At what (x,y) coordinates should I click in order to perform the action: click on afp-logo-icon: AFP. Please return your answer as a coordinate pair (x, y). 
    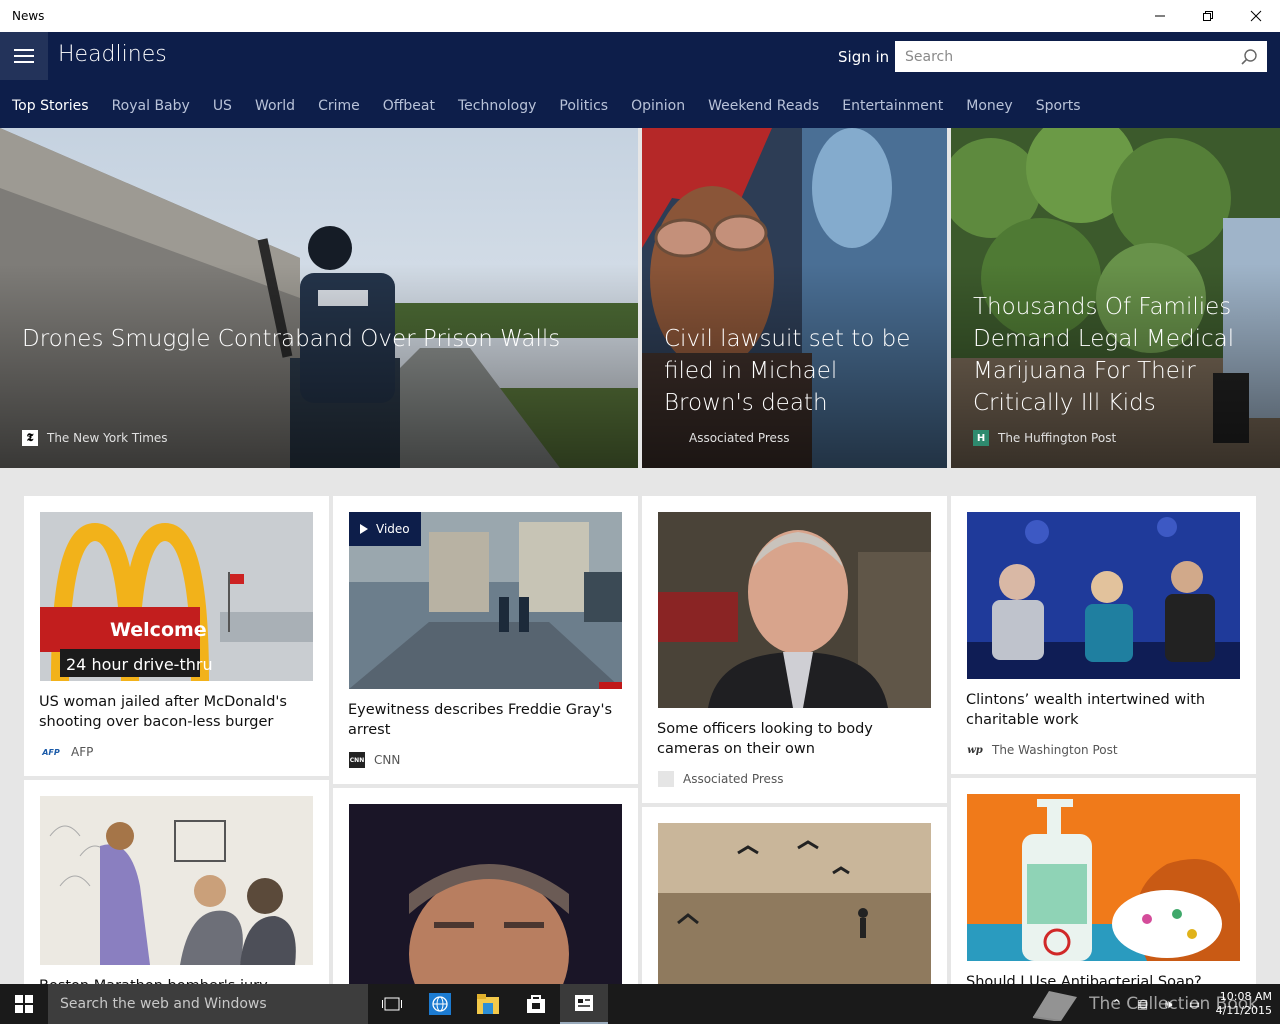
    Looking at the image, I should click on (51, 752).